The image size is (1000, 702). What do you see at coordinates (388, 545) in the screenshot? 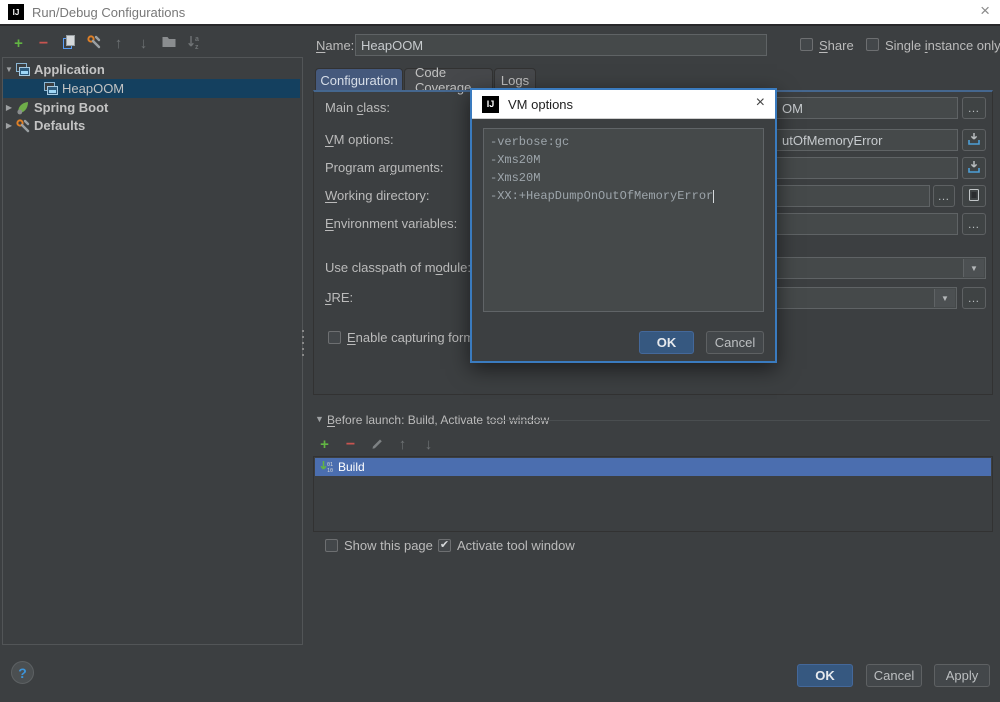
I see `show-this-page-label: Show this page` at bounding box center [388, 545].